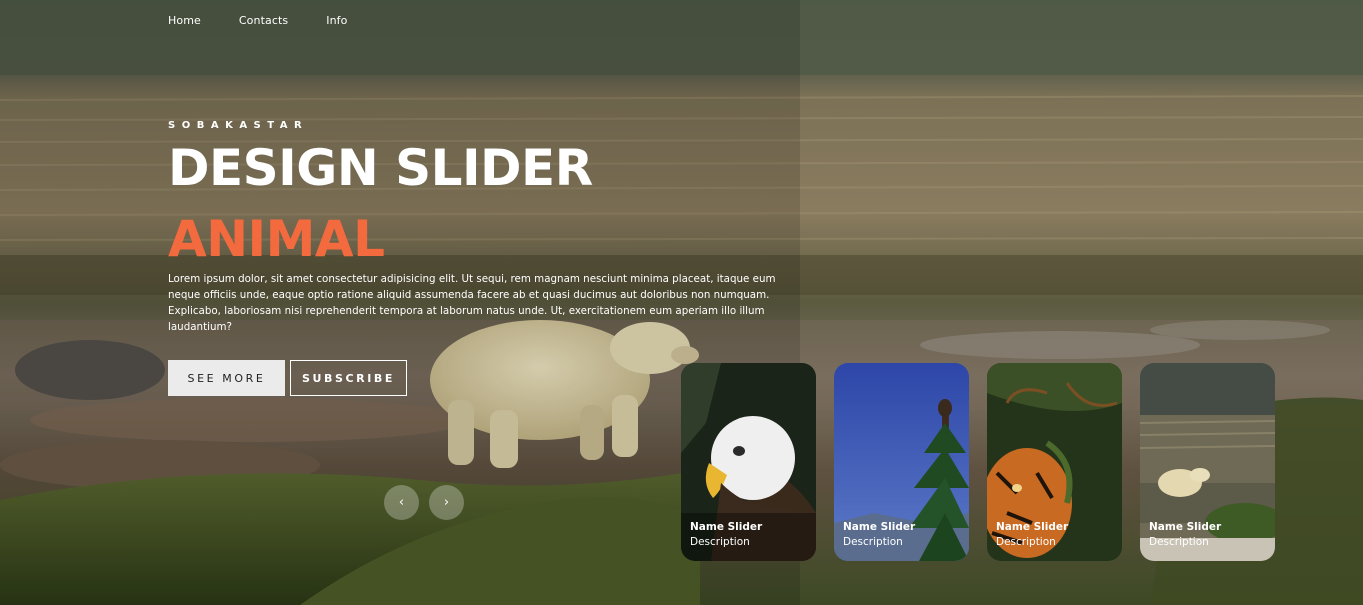 This screenshot has height=605, width=1363. What do you see at coordinates (226, 378) in the screenshot?
I see `see-more-button: SEE MORE` at bounding box center [226, 378].